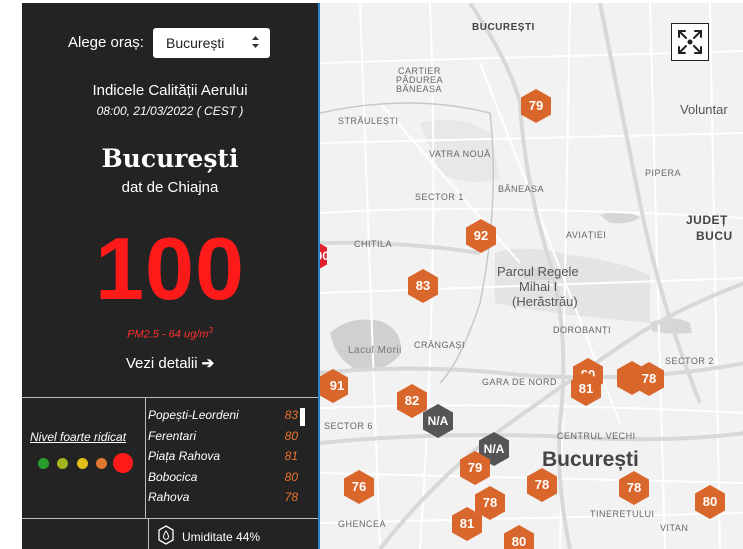 This screenshot has height=549, width=743. I want to click on fullscreen-button, so click(690, 42).